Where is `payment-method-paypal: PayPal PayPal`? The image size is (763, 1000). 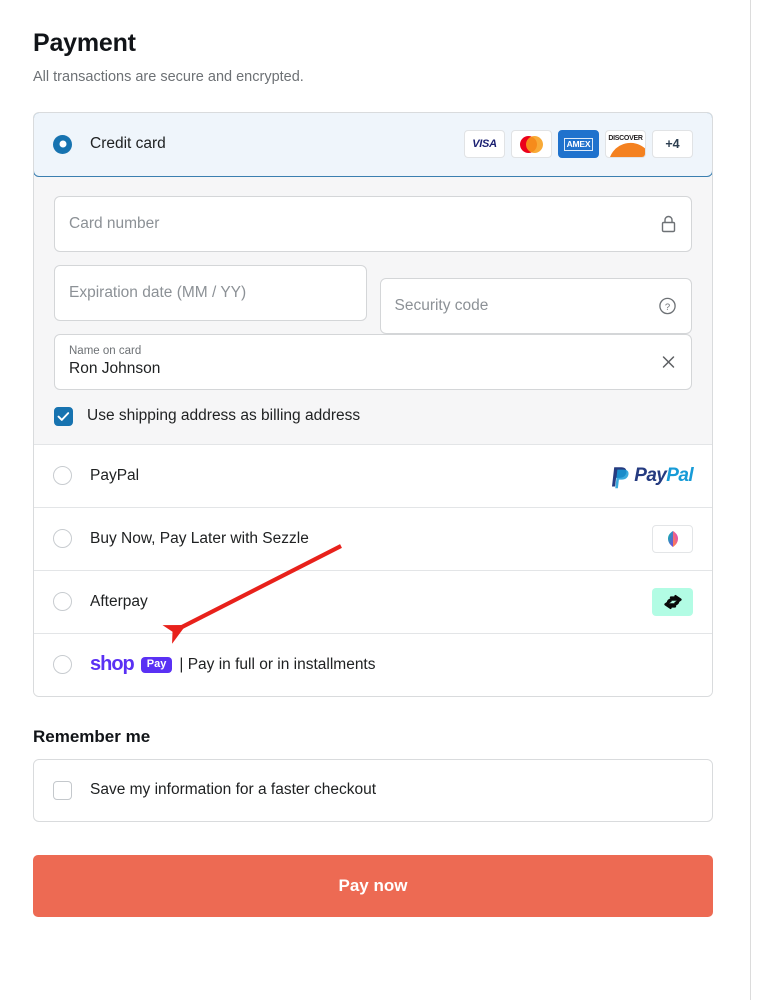 payment-method-paypal: PayPal PayPal is located at coordinates (373, 475).